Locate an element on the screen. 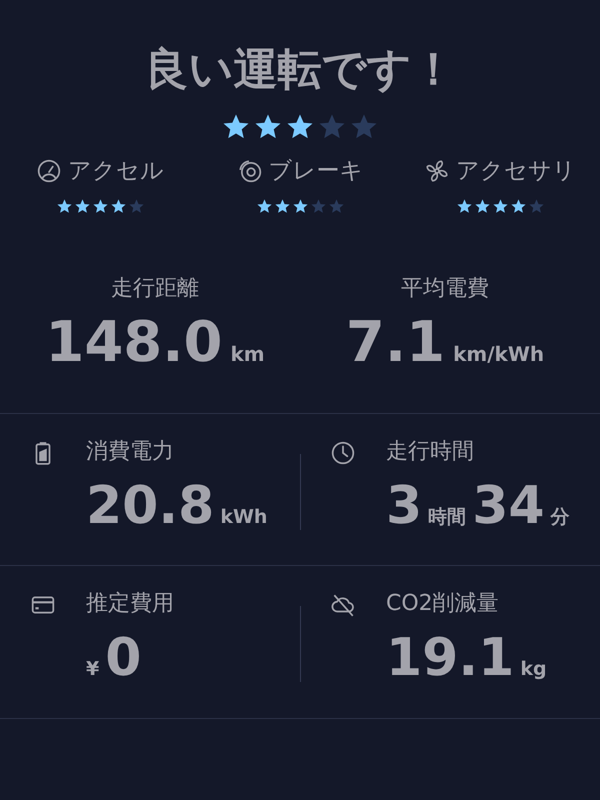  stat-value: 7.1 is located at coordinates (396, 343).